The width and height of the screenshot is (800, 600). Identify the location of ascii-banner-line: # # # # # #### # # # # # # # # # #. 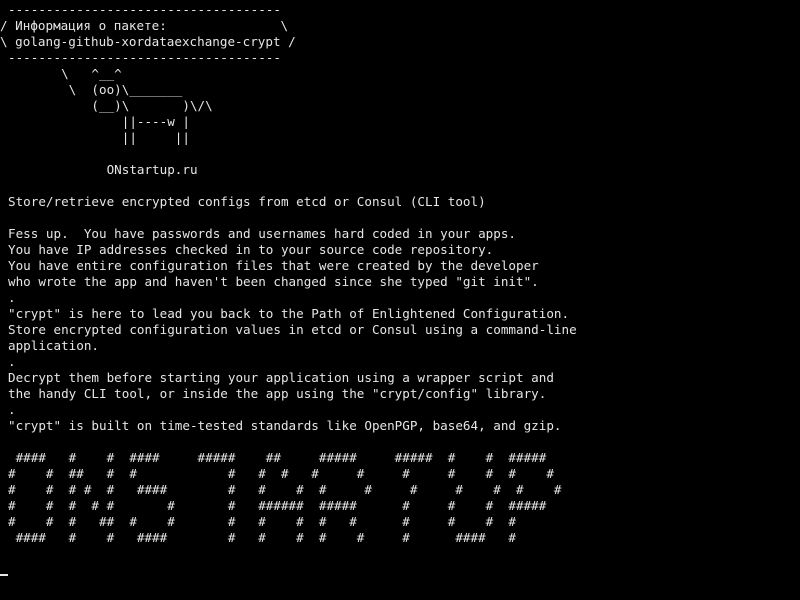
(285, 489).